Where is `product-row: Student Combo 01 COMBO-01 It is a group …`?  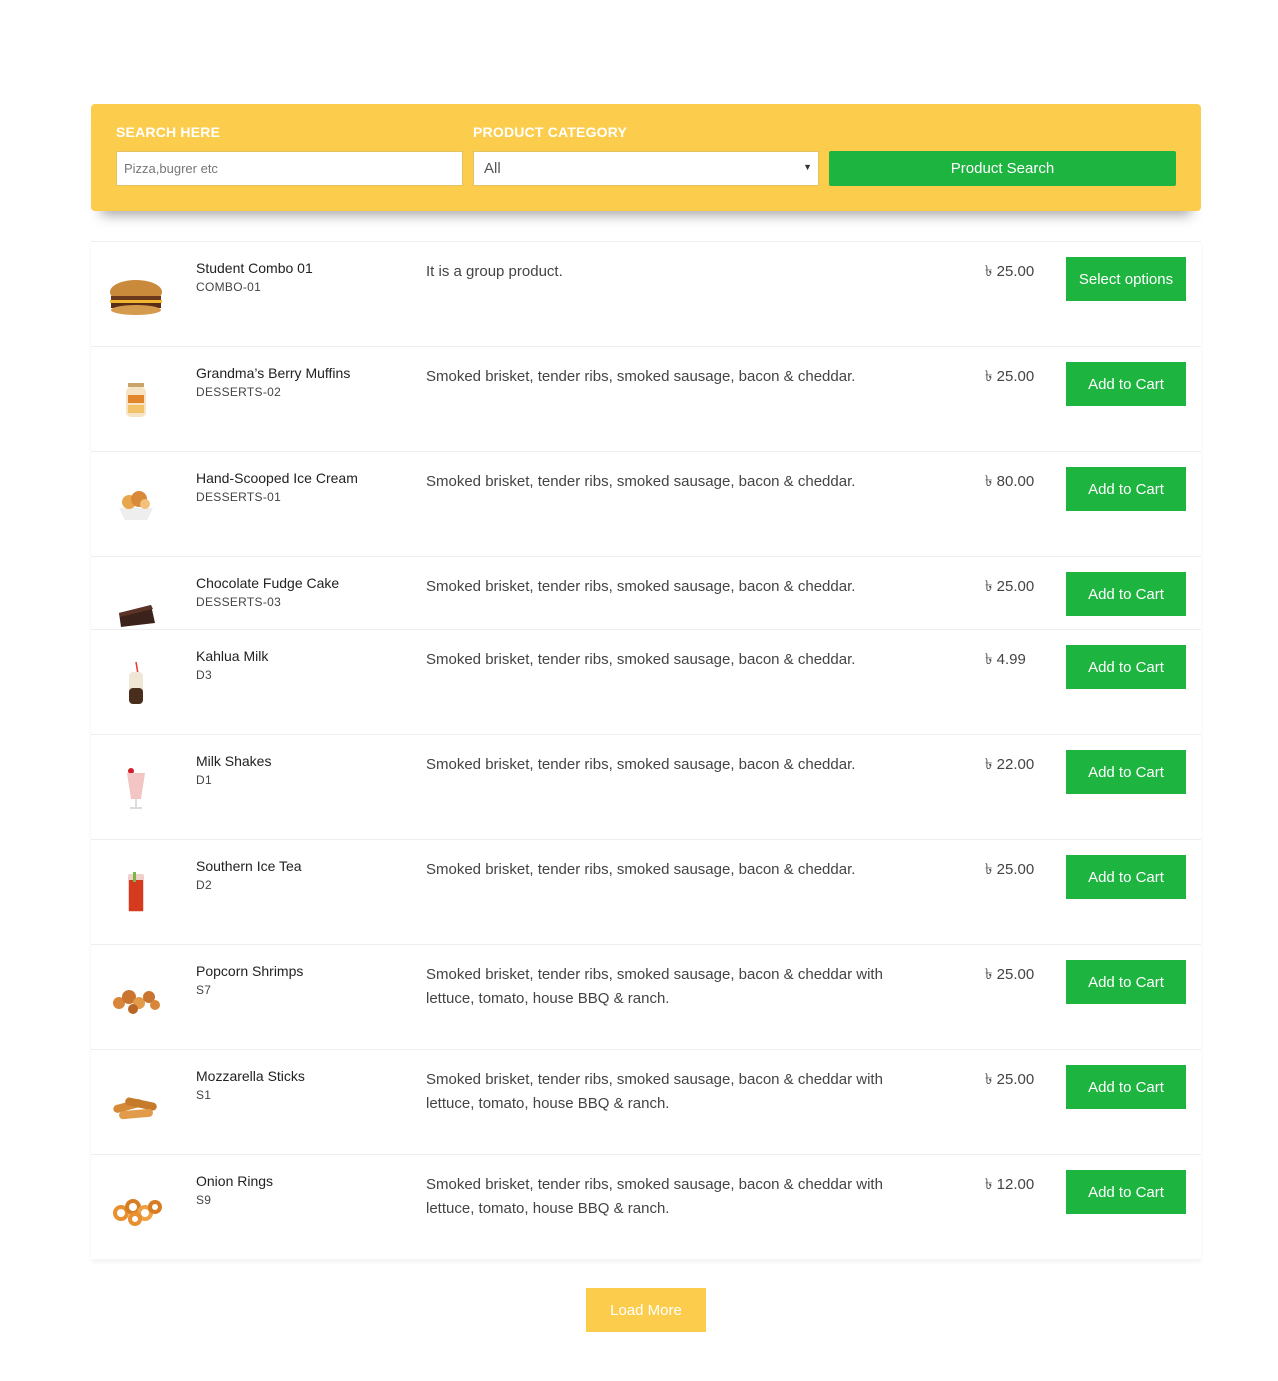
product-row: Student Combo 01 COMBO-01 It is a group … is located at coordinates (646, 293).